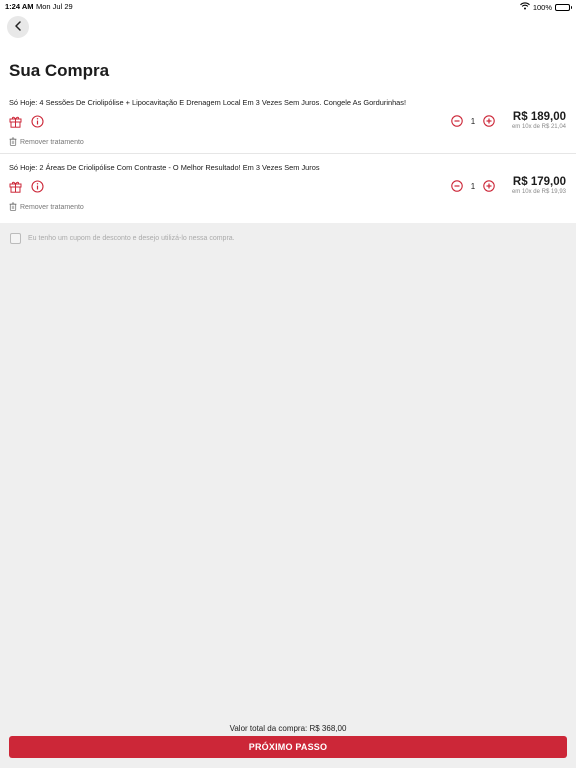  What do you see at coordinates (19, 6) in the screenshot?
I see `status-time: 1:24 AM` at bounding box center [19, 6].